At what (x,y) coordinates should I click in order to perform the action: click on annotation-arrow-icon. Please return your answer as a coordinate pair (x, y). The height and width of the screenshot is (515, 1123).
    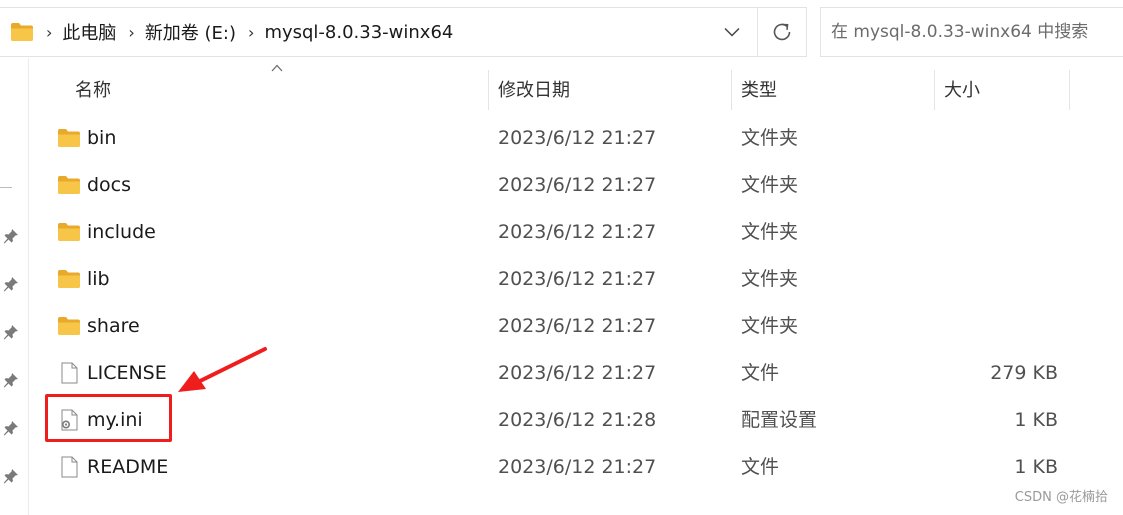
    Looking at the image, I should click on (222, 369).